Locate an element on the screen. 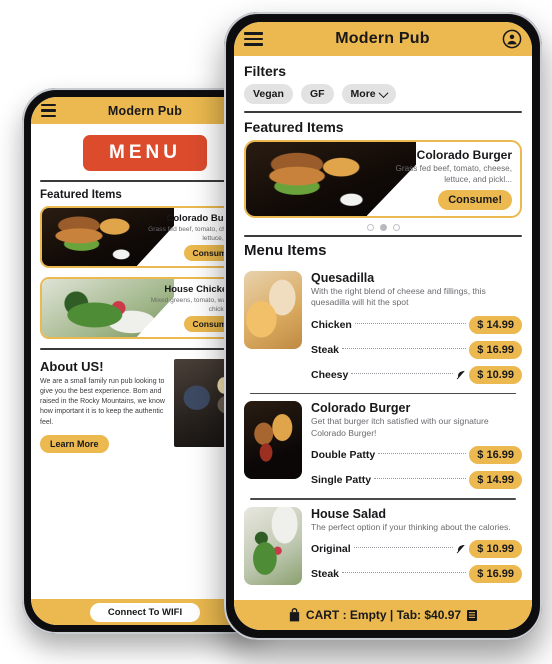  filter-chip-row: Vegan GF More is located at coordinates (383, 94).